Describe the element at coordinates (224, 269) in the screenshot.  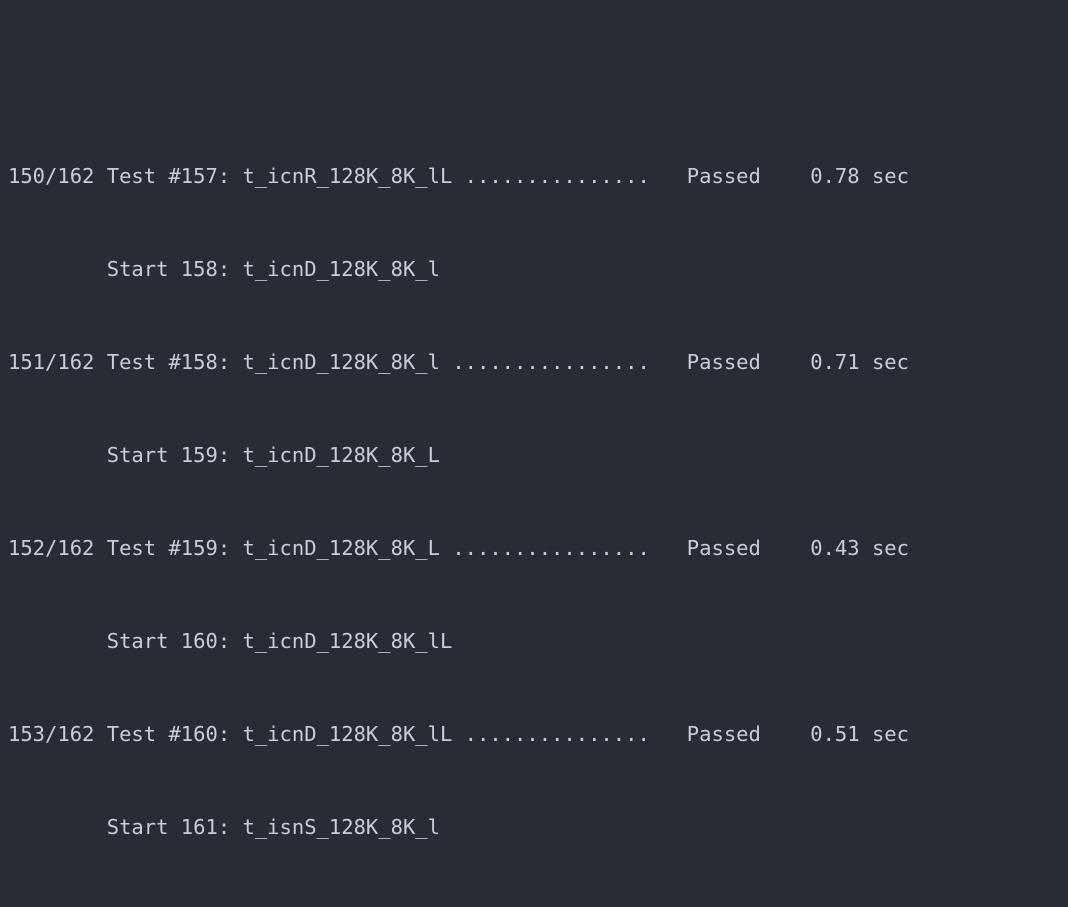
I see `log-line: Start 158: t_icnD_128K_8K_l` at that location.